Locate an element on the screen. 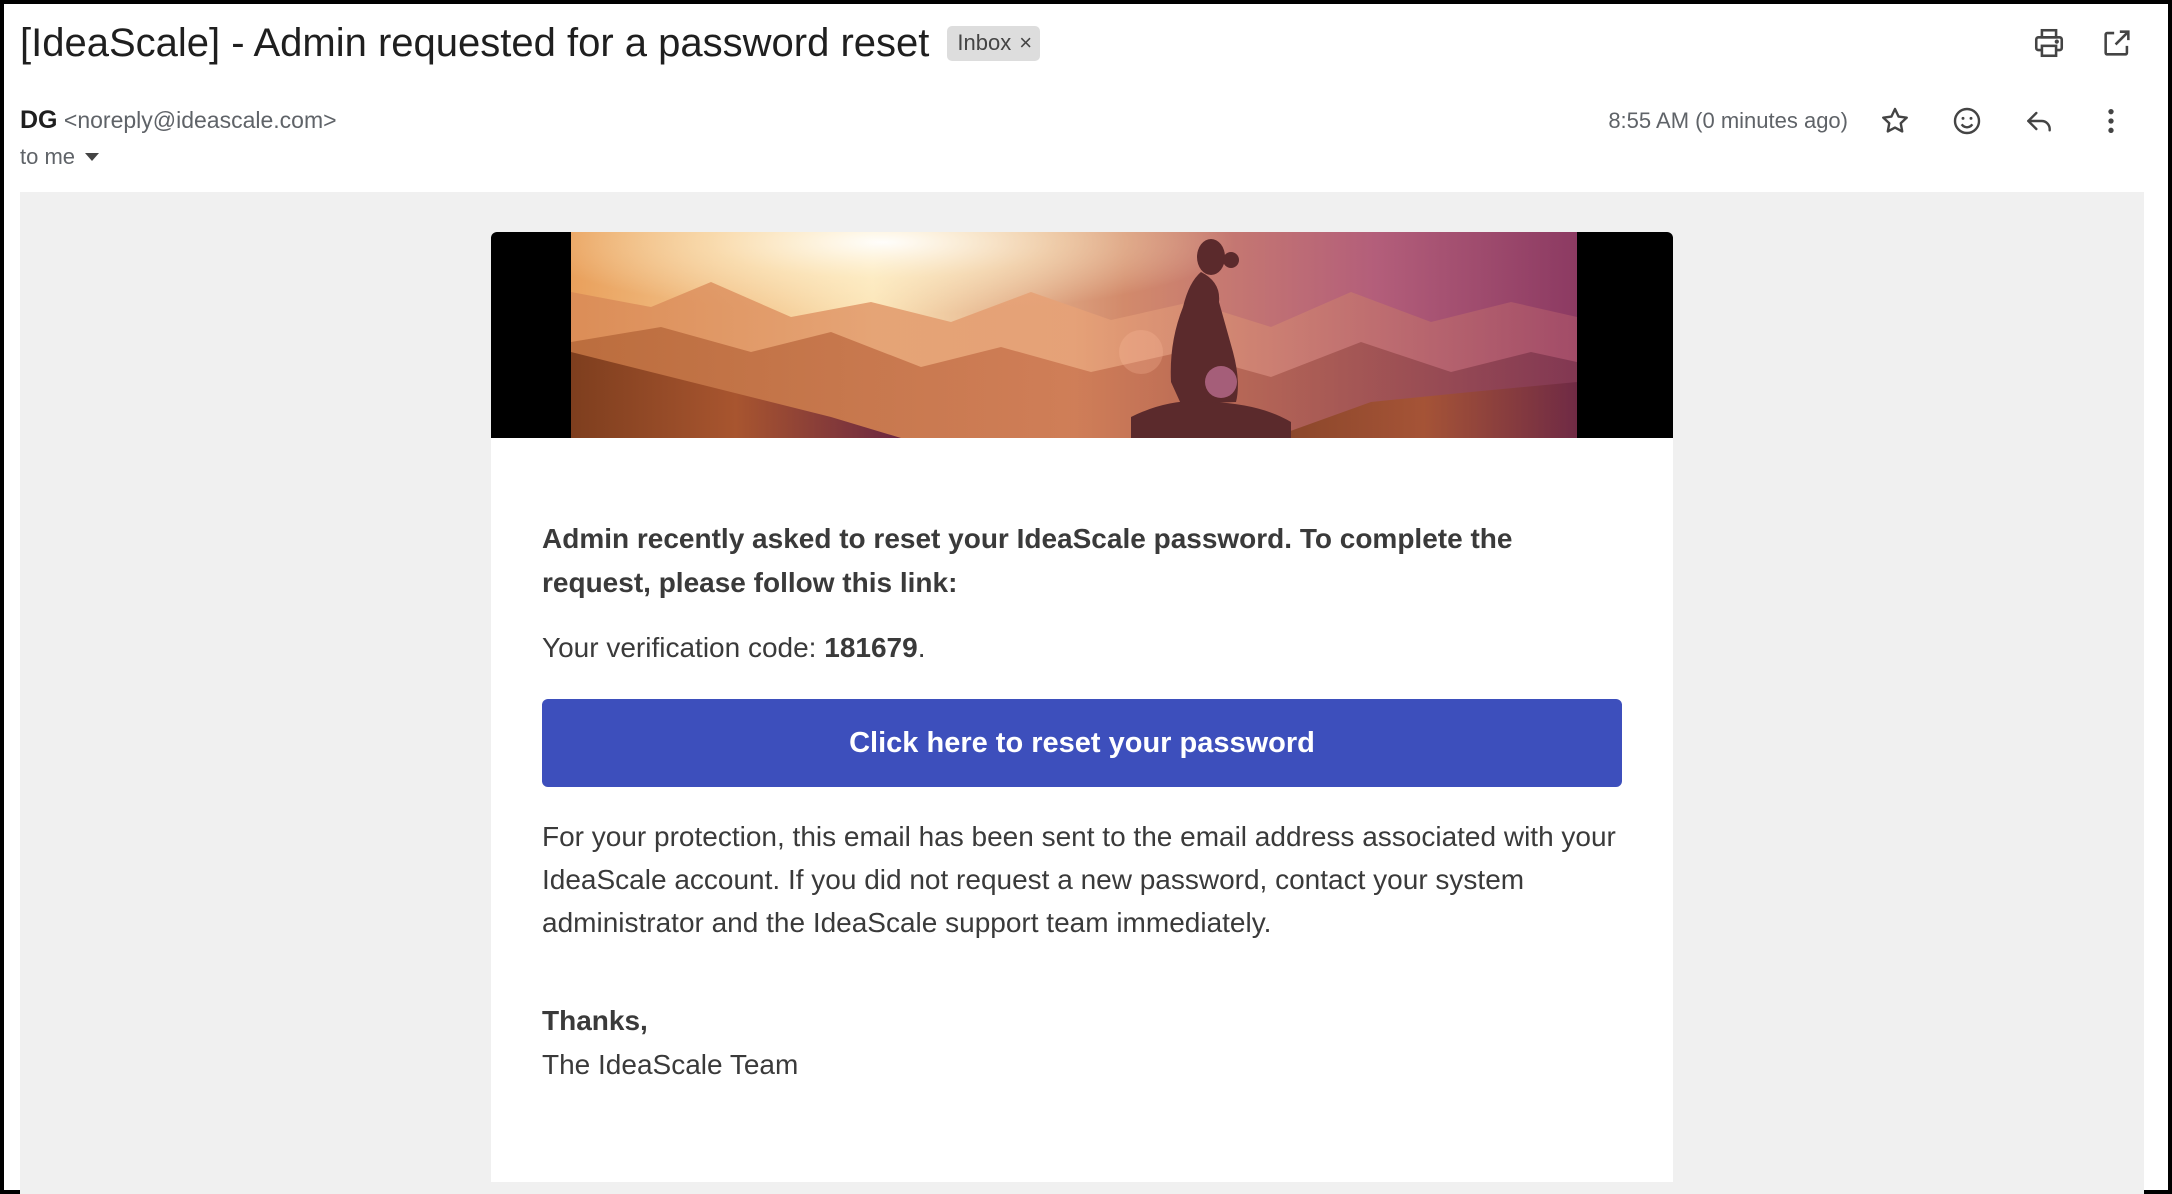 This screenshot has height=1194, width=2172. sender-name: DG is located at coordinates (39, 120).